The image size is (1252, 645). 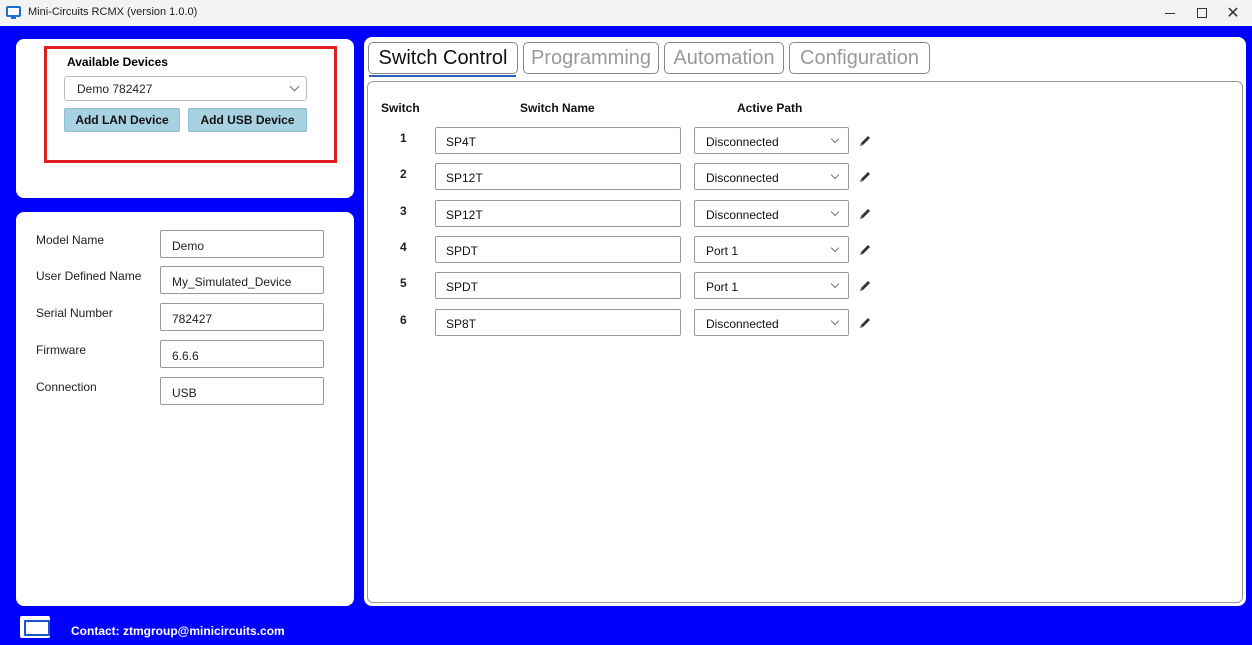 I want to click on connection-label: Connection, so click(x=66, y=387).